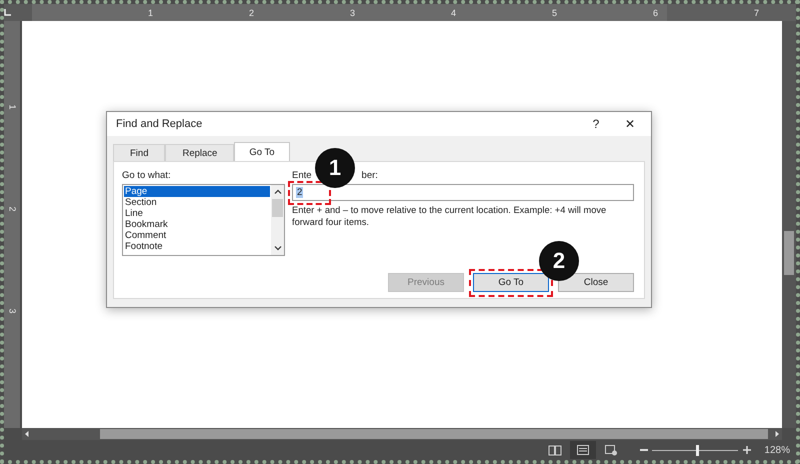 The image size is (800, 464). I want to click on vertical-scrollbar, so click(789, 224).